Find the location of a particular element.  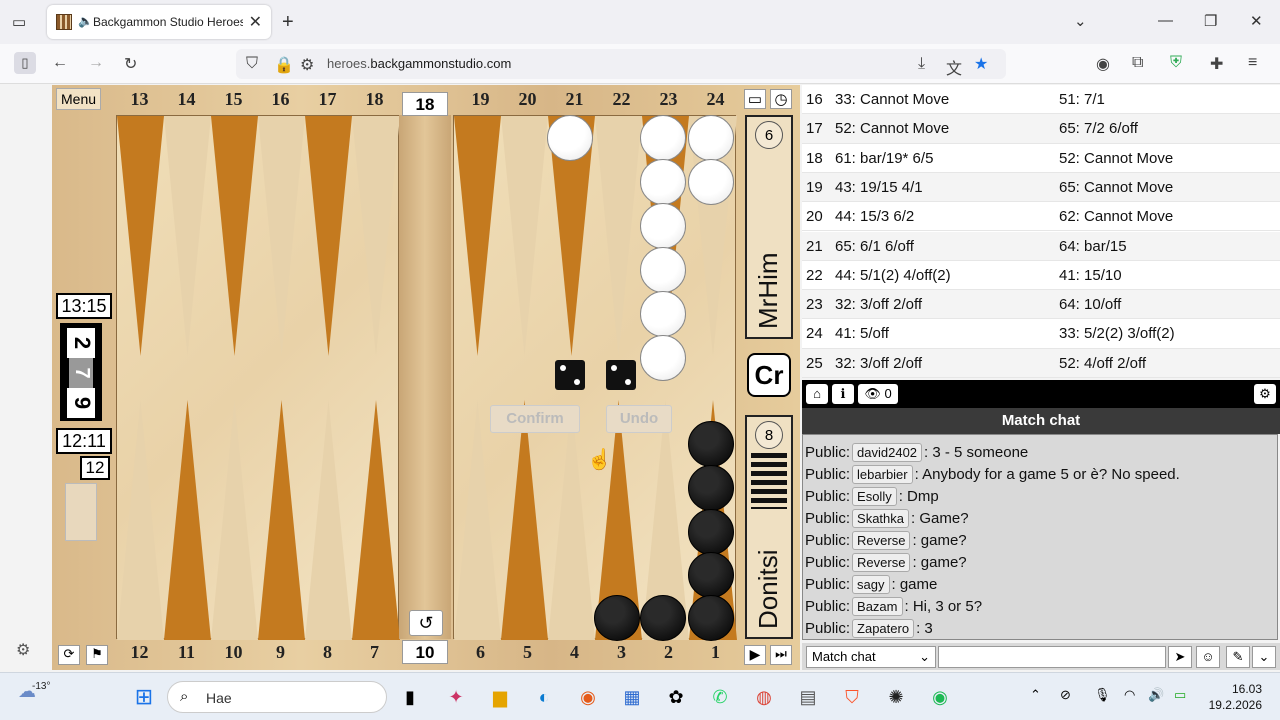

app-icon: ✿ is located at coordinates (676, 697).